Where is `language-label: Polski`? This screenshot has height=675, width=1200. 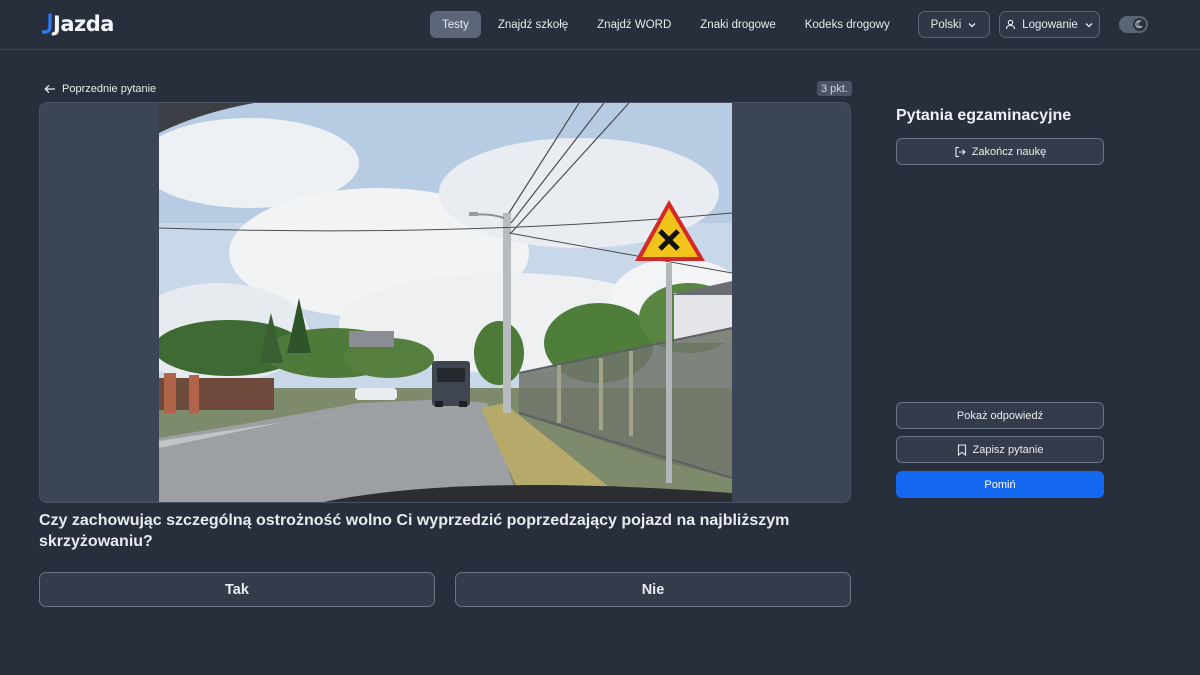 language-label: Polski is located at coordinates (946, 24).